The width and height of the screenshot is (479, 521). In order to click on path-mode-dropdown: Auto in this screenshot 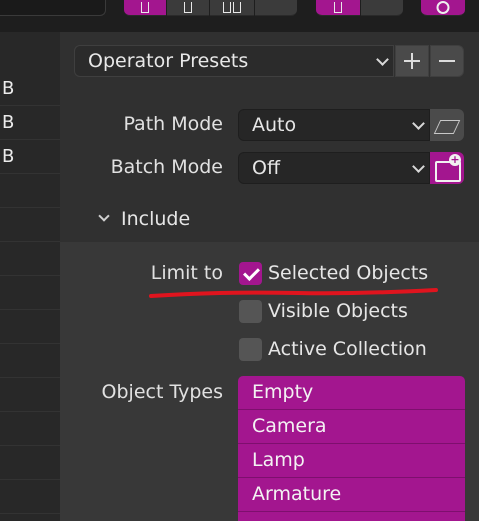, I will do `click(334, 125)`.